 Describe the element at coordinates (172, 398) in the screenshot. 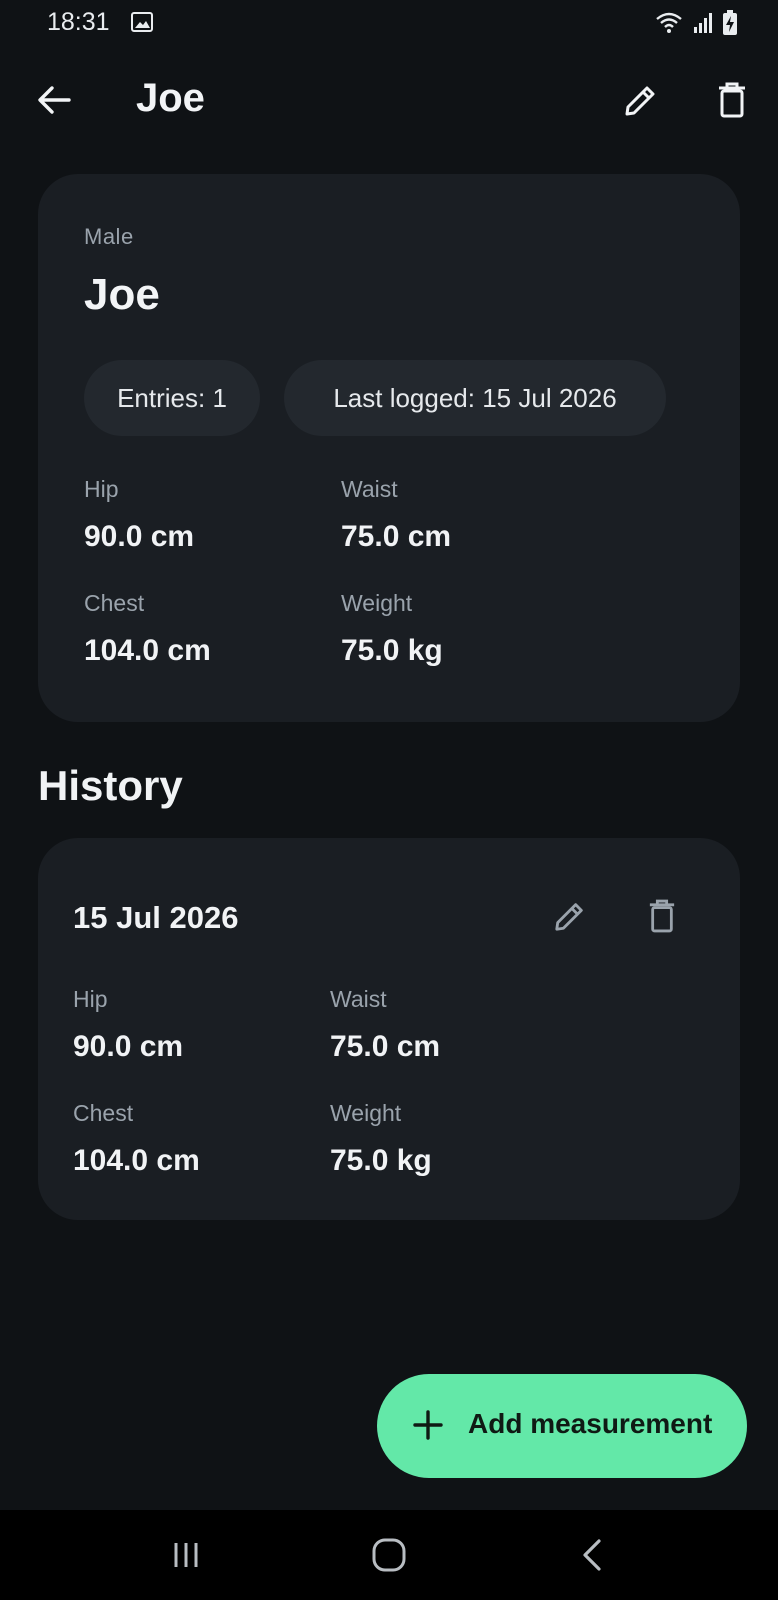

I see `entries-chip: Entries: 1` at that location.